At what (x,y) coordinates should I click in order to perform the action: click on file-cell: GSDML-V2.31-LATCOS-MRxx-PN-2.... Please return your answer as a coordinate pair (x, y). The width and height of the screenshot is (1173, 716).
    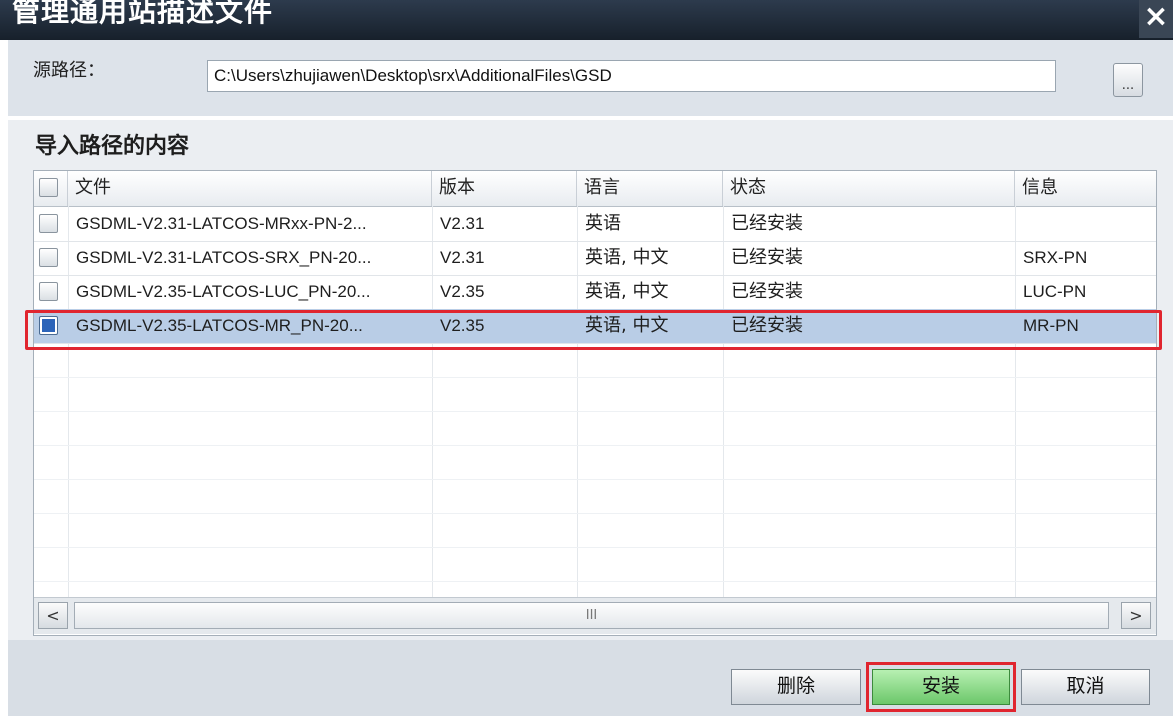
    Looking at the image, I should click on (221, 223).